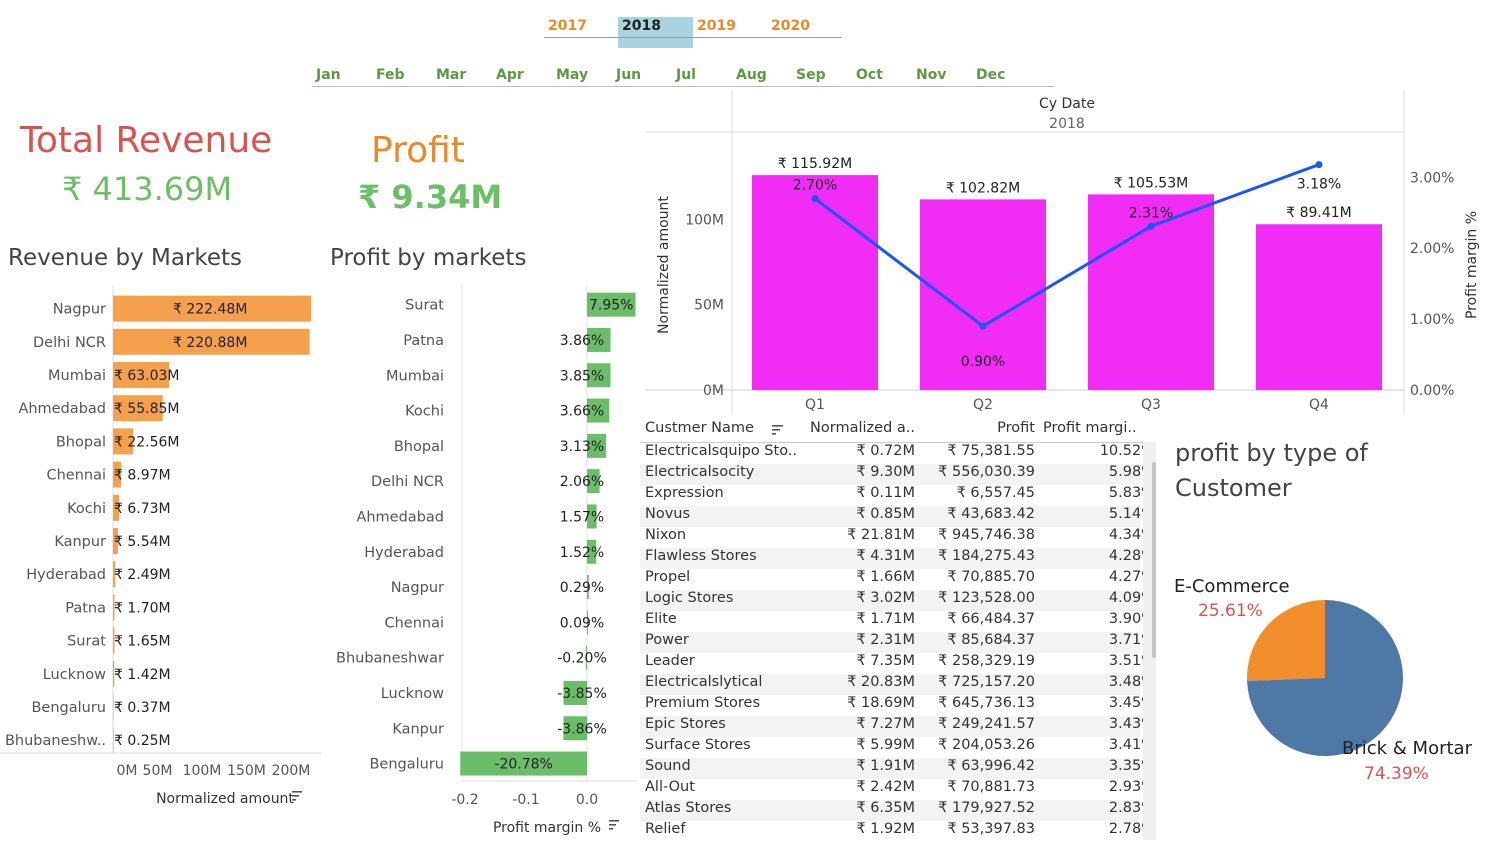  What do you see at coordinates (891, 642) in the screenshot?
I see `table-row: Power ₹ 2.31M ₹ 85,684.37 3.71%` at bounding box center [891, 642].